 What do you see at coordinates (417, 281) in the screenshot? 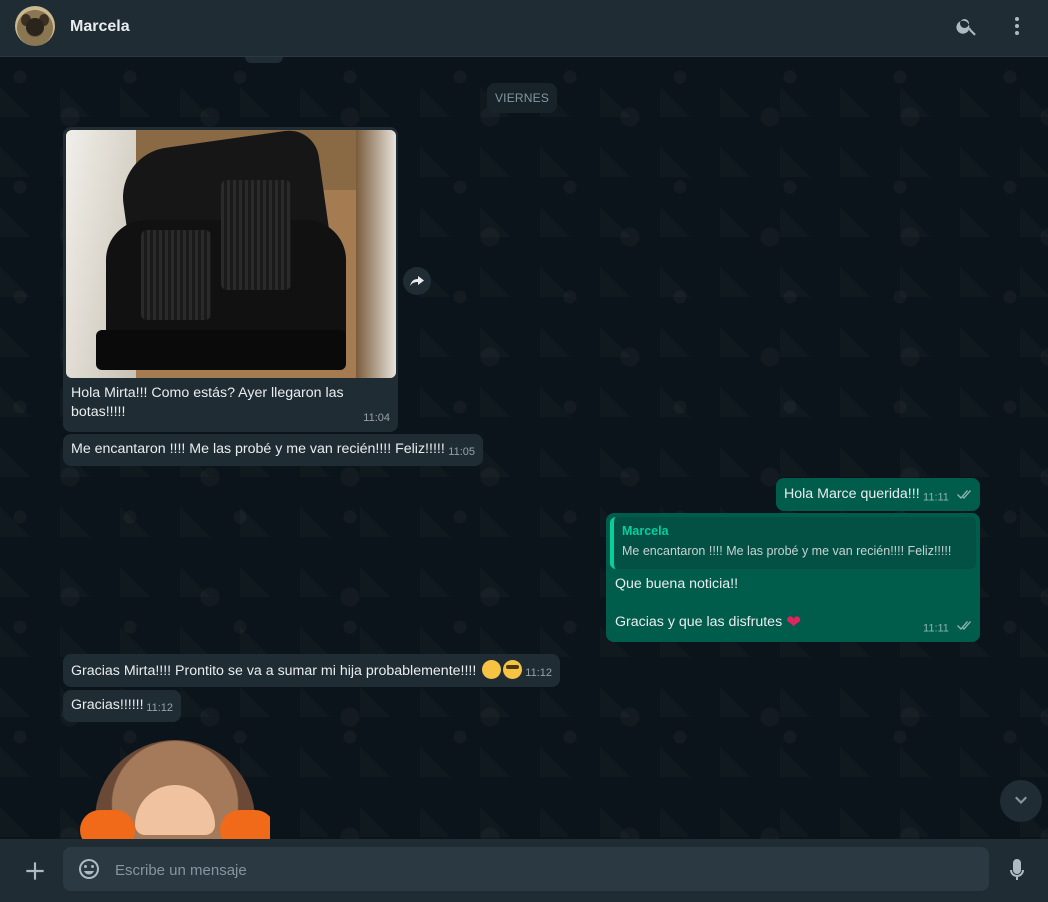
I see `forward-icon` at bounding box center [417, 281].